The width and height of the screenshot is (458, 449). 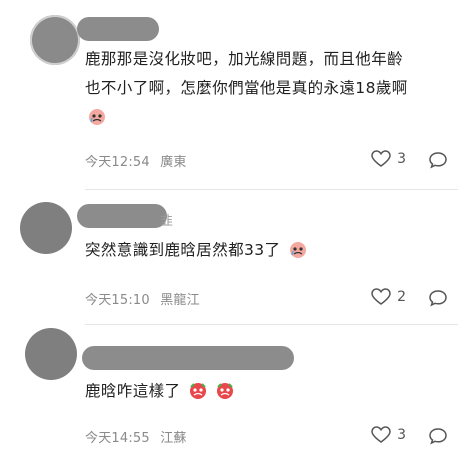 I want to click on like-button: 2, so click(x=388, y=297).